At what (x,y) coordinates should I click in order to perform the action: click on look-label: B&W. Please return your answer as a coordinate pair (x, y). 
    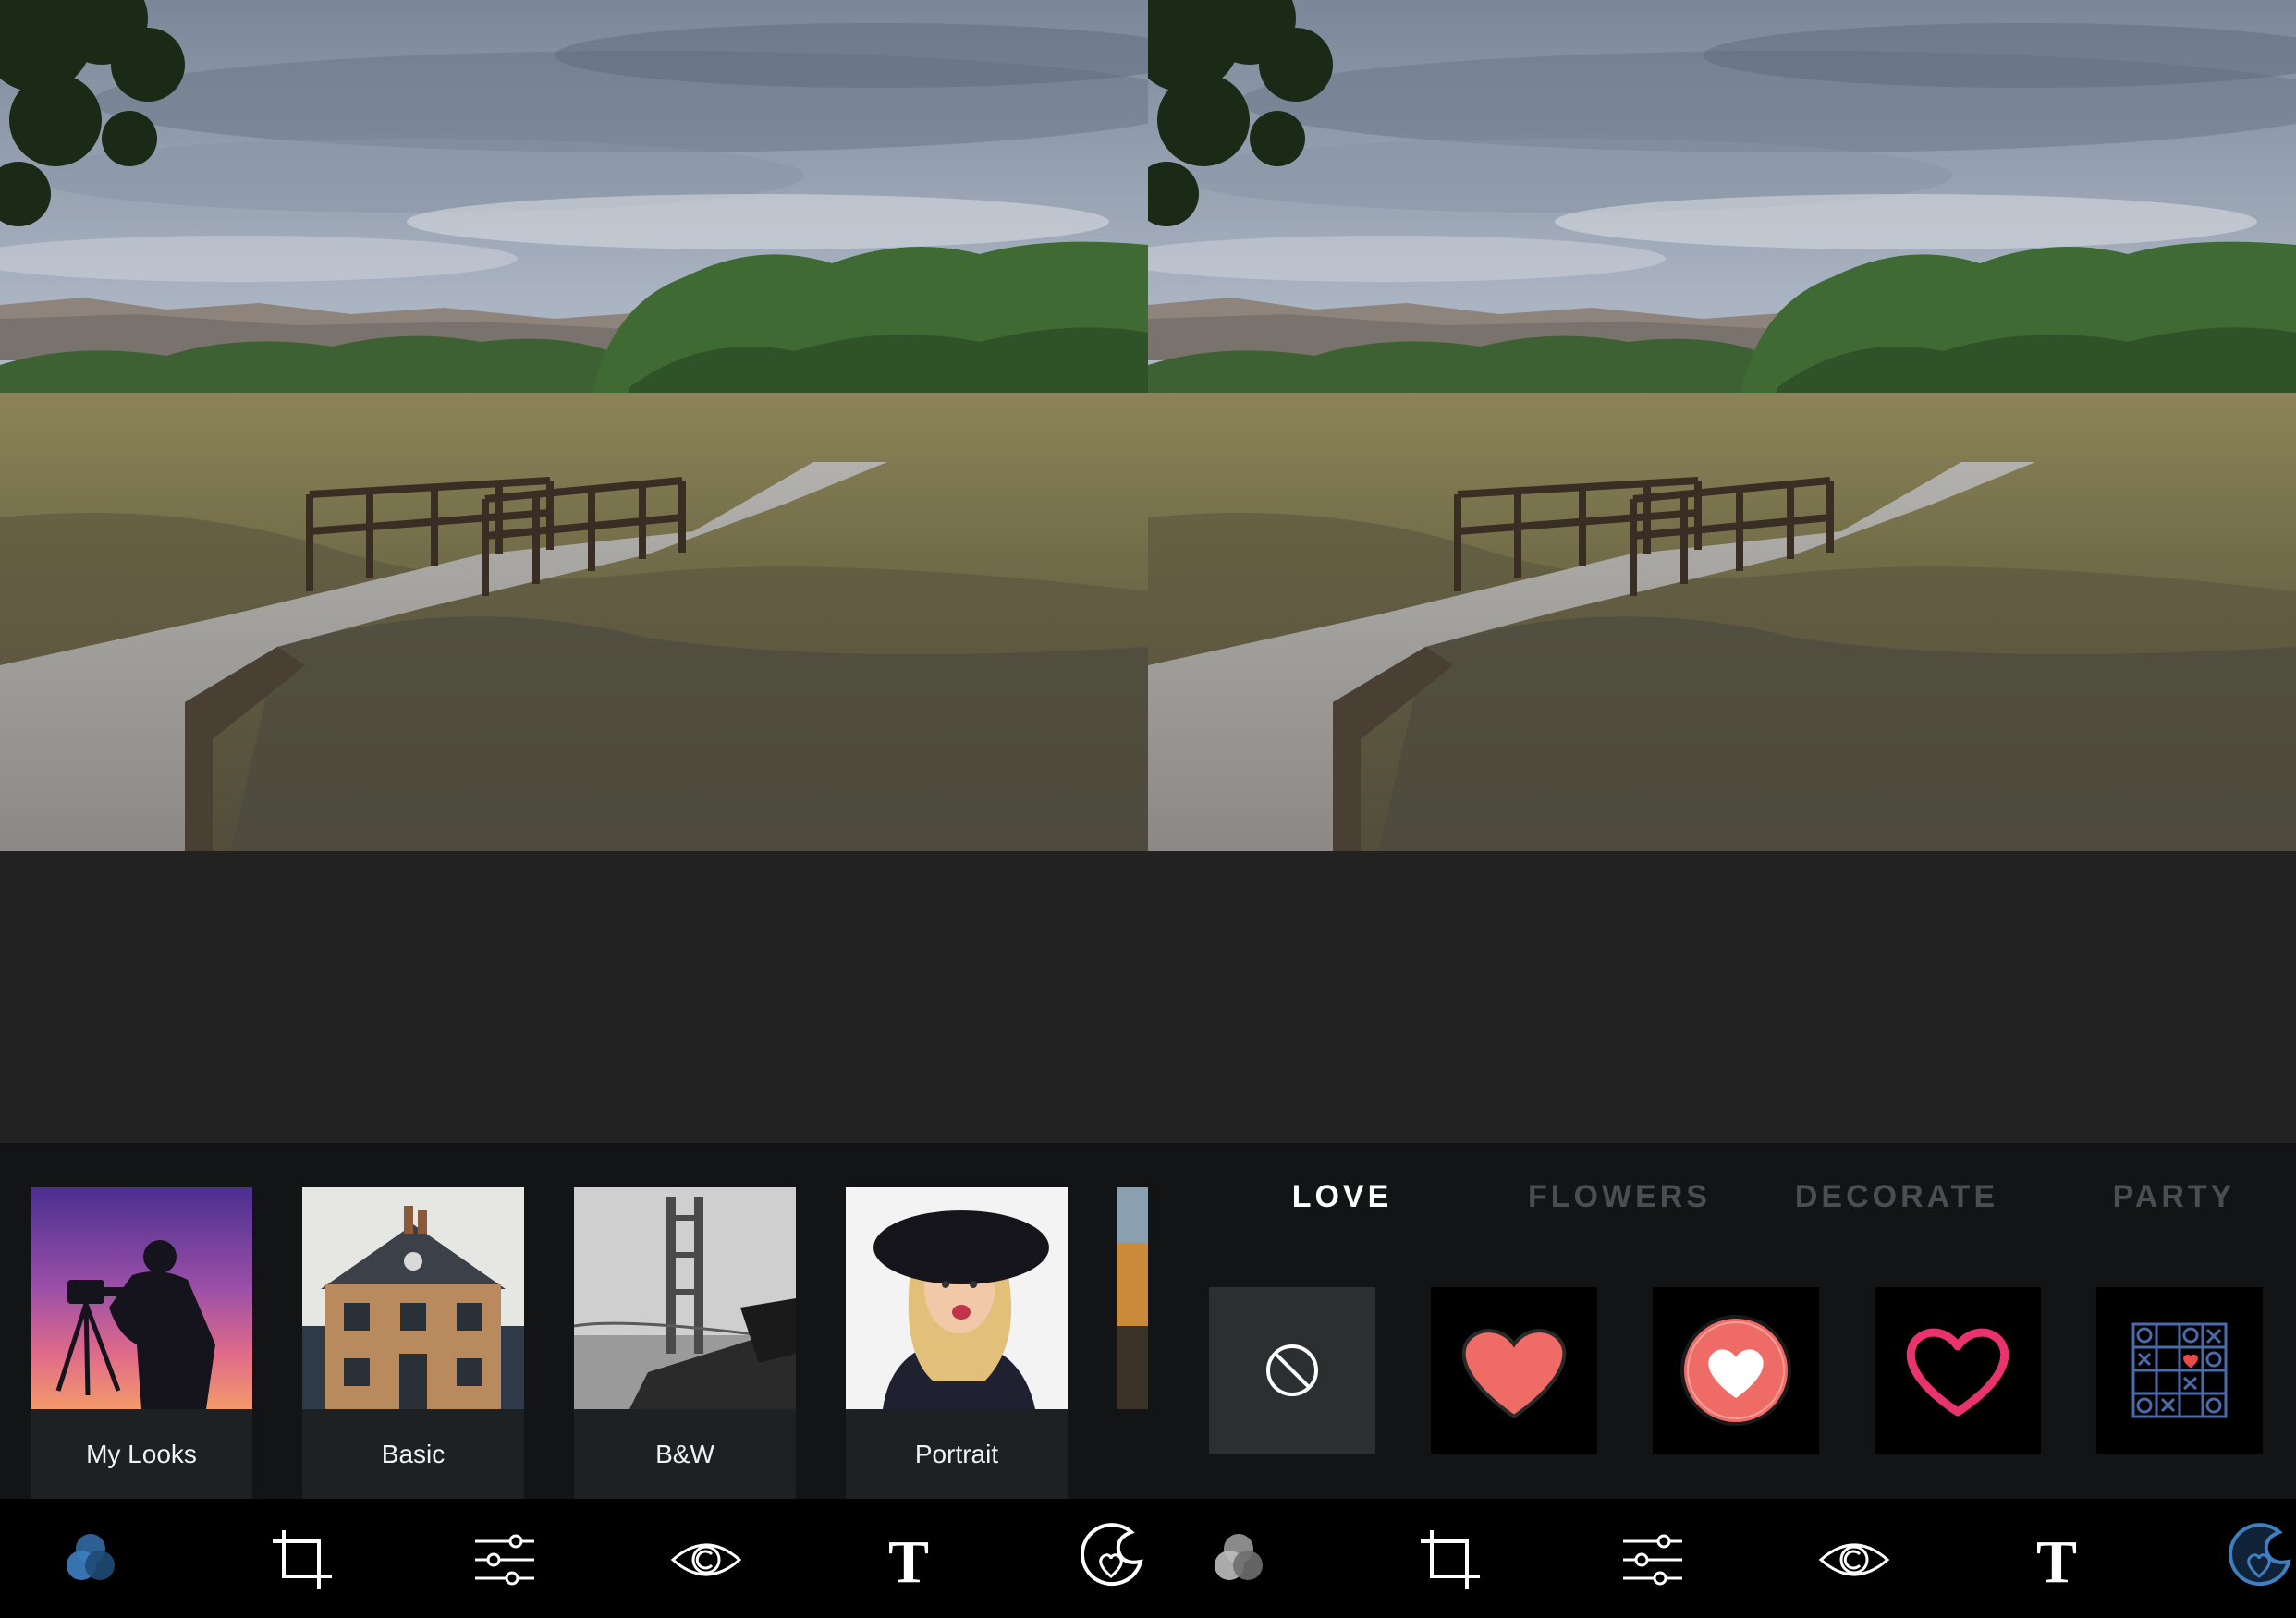
    Looking at the image, I should click on (684, 1454).